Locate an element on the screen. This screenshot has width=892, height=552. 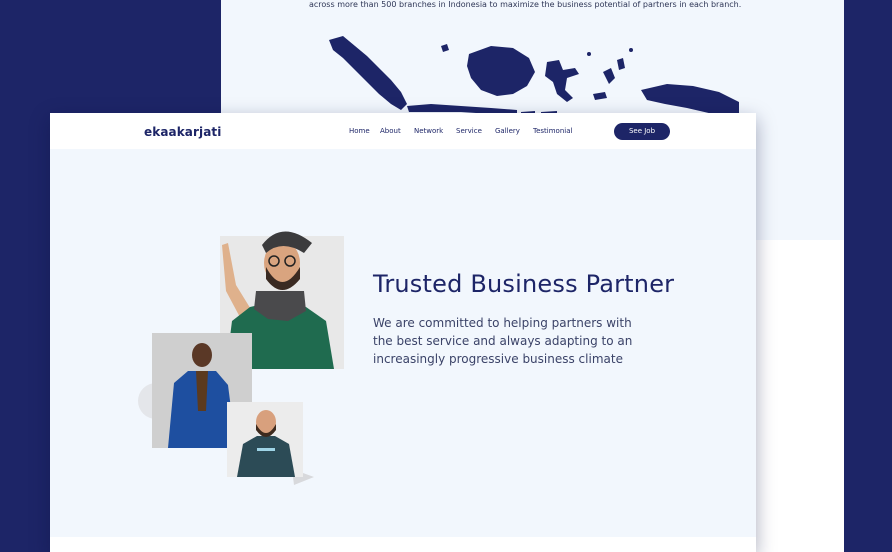
nav-about-link: About is located at coordinates (390, 131).